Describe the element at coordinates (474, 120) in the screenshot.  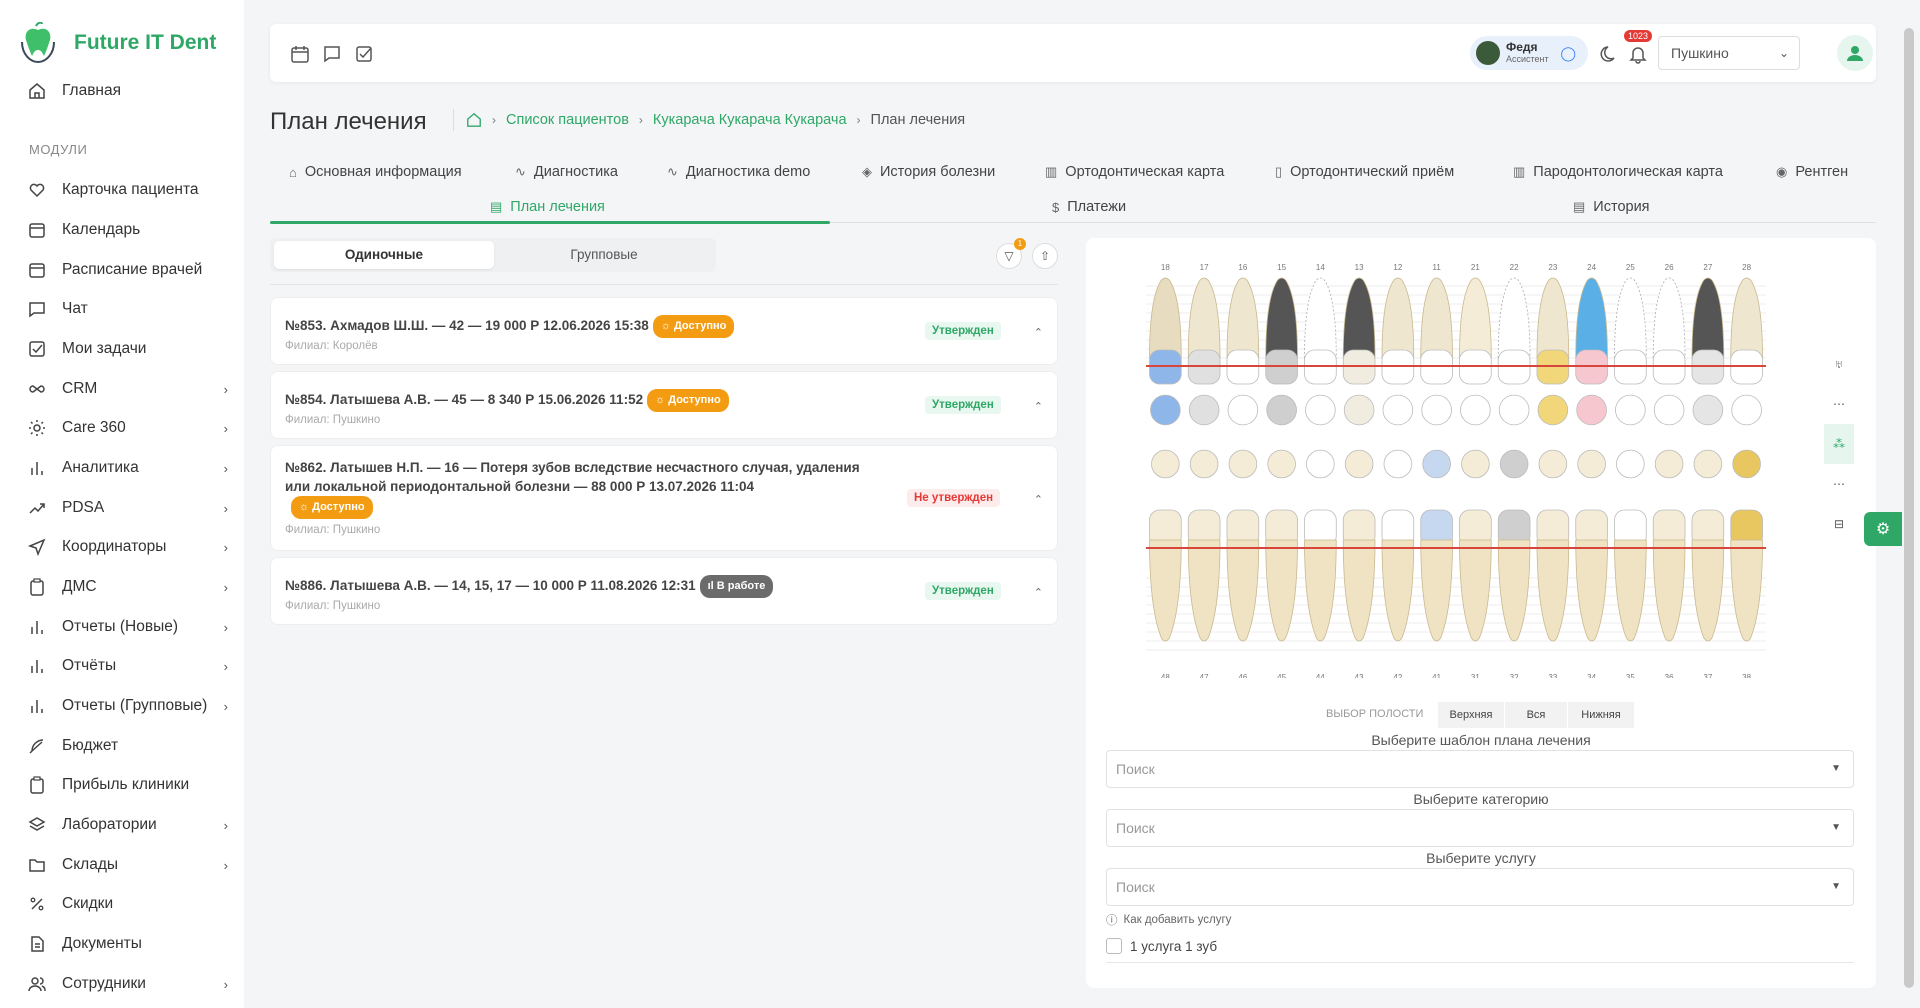
I see `home-icon` at that location.